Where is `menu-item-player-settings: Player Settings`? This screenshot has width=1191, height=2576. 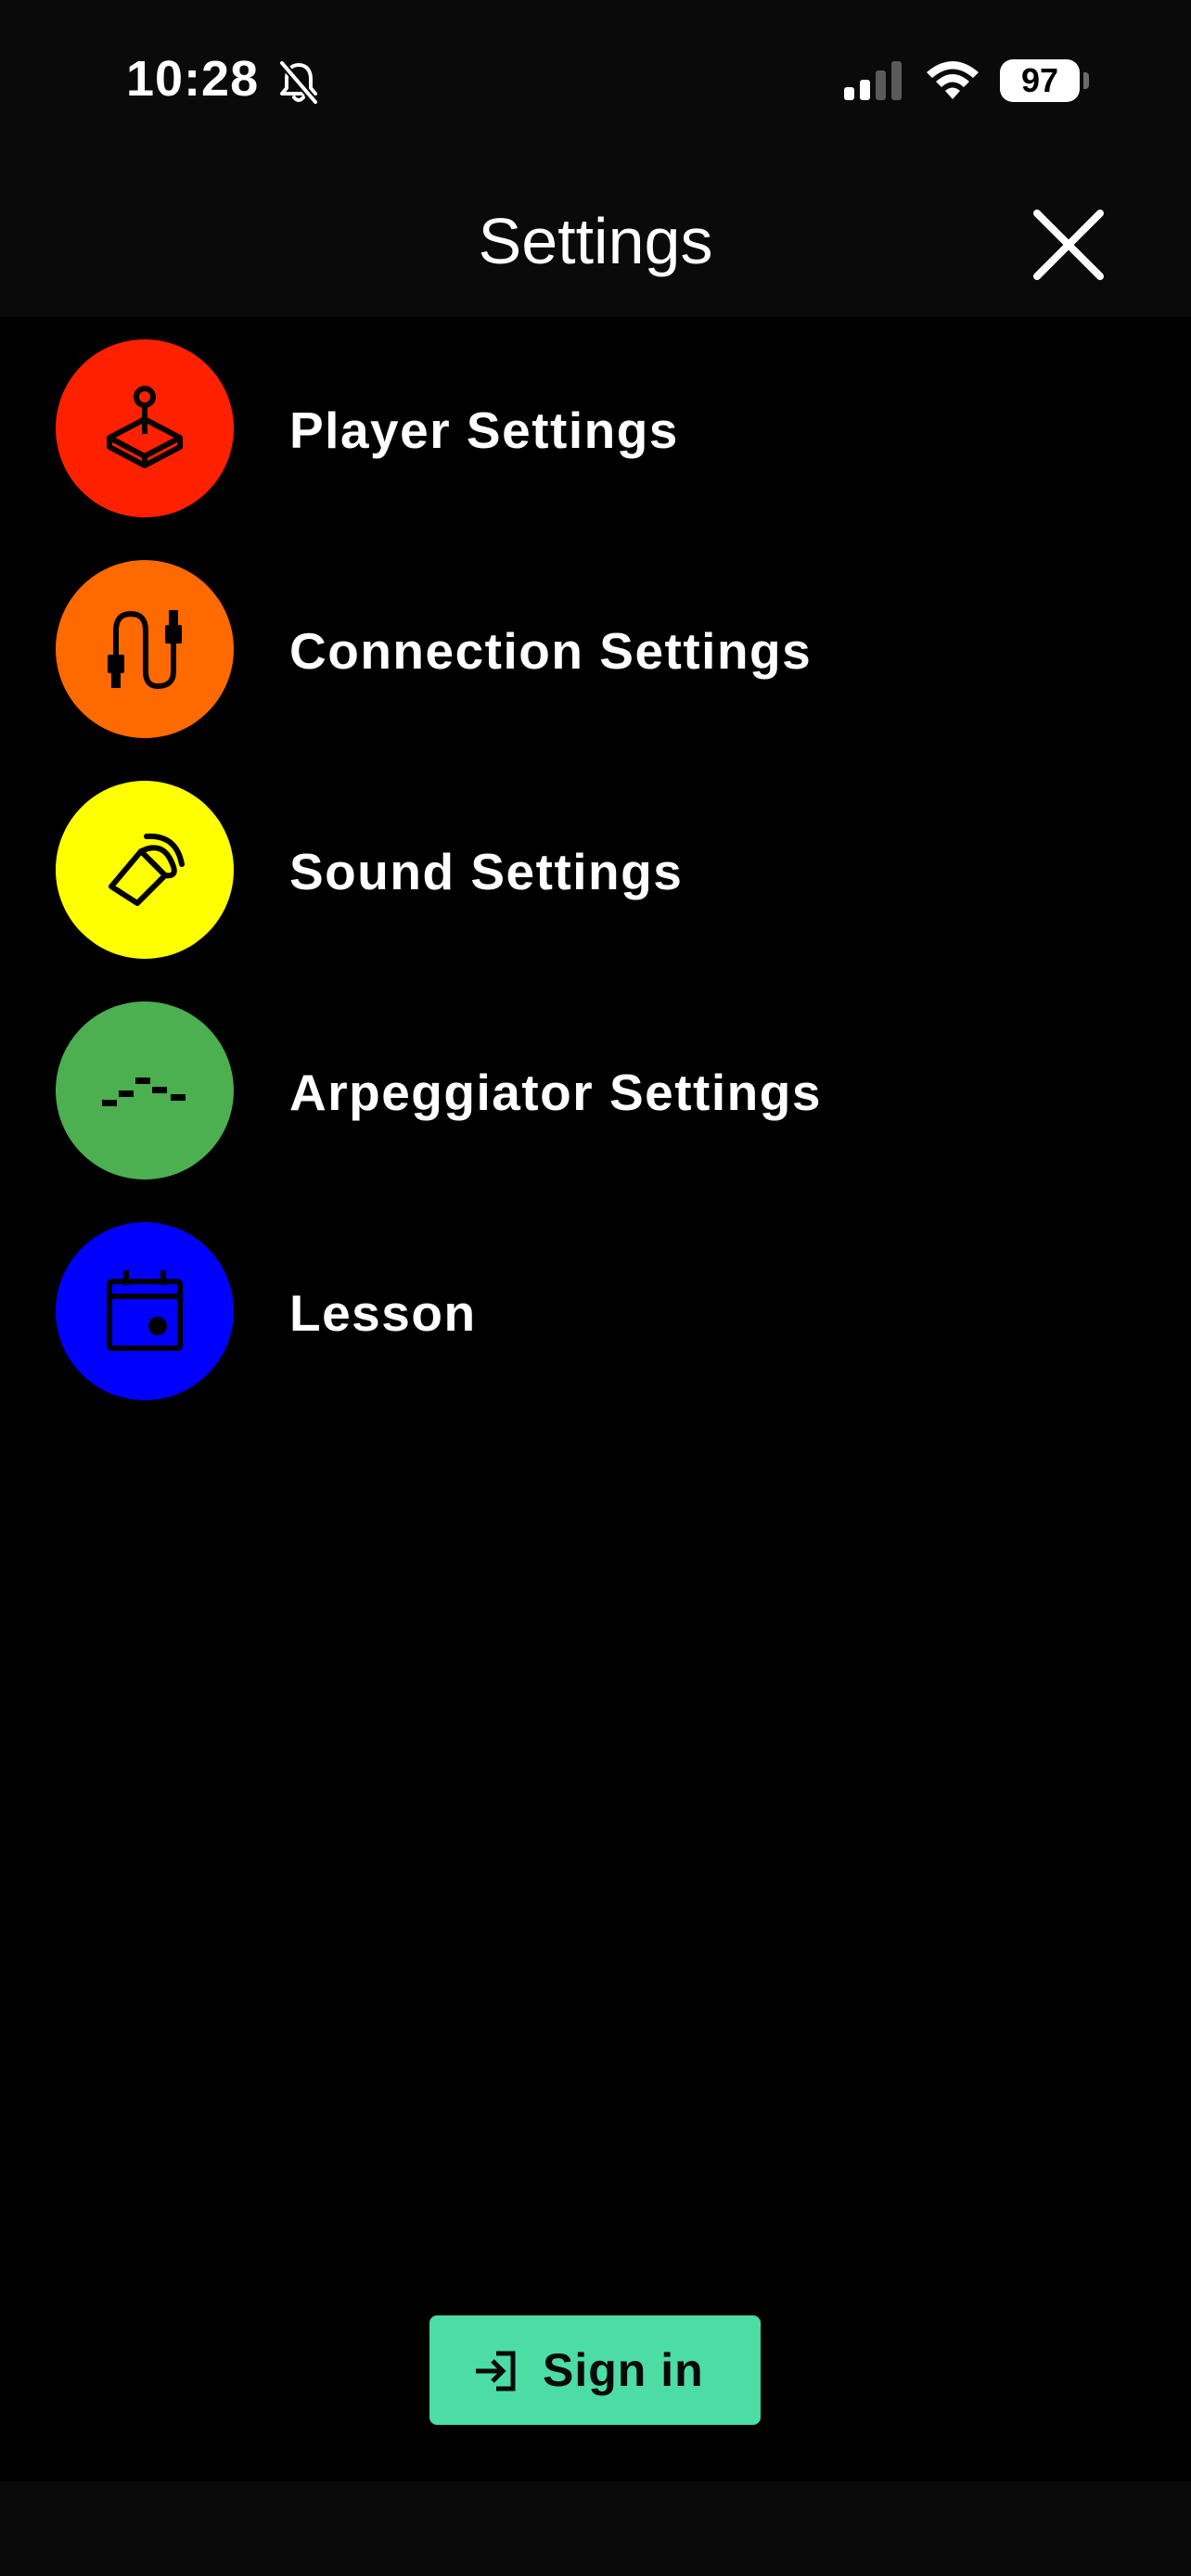
menu-item-player-settings: Player Settings is located at coordinates (595, 427).